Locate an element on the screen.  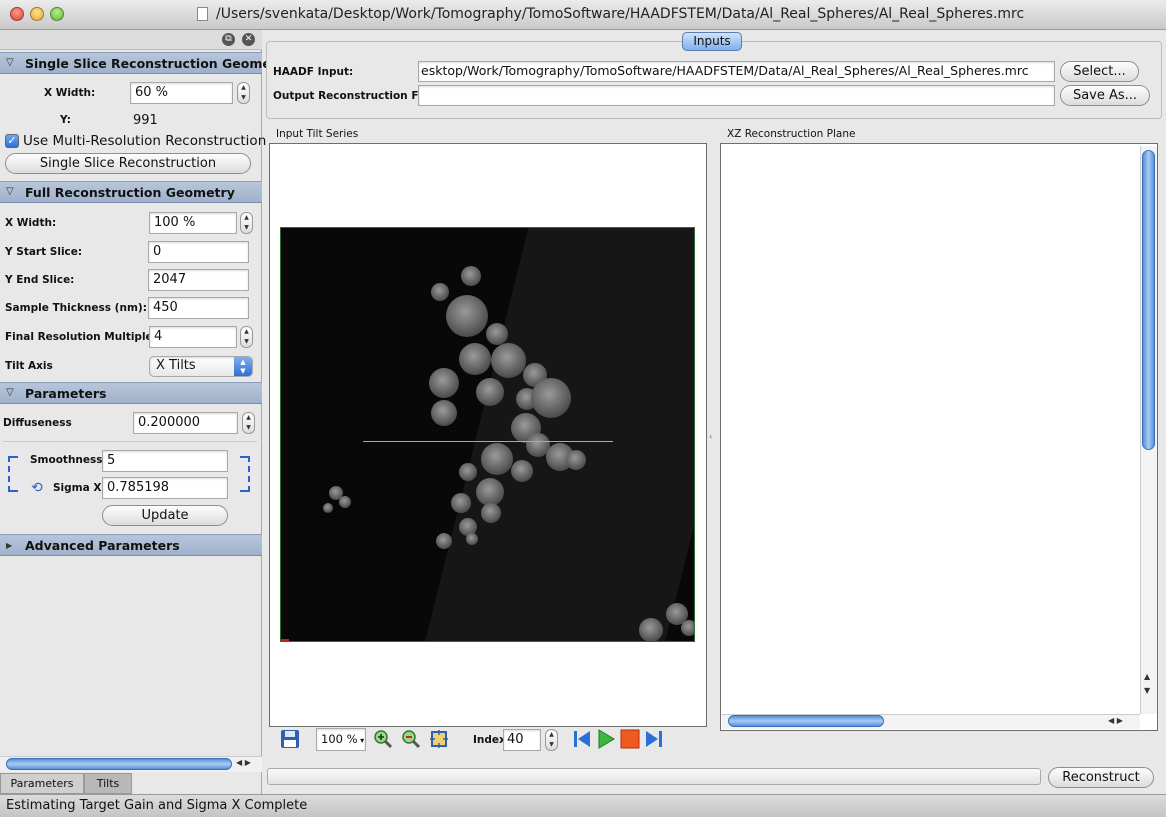
y-start-label: Y Start Slice: is located at coordinates (44, 252).